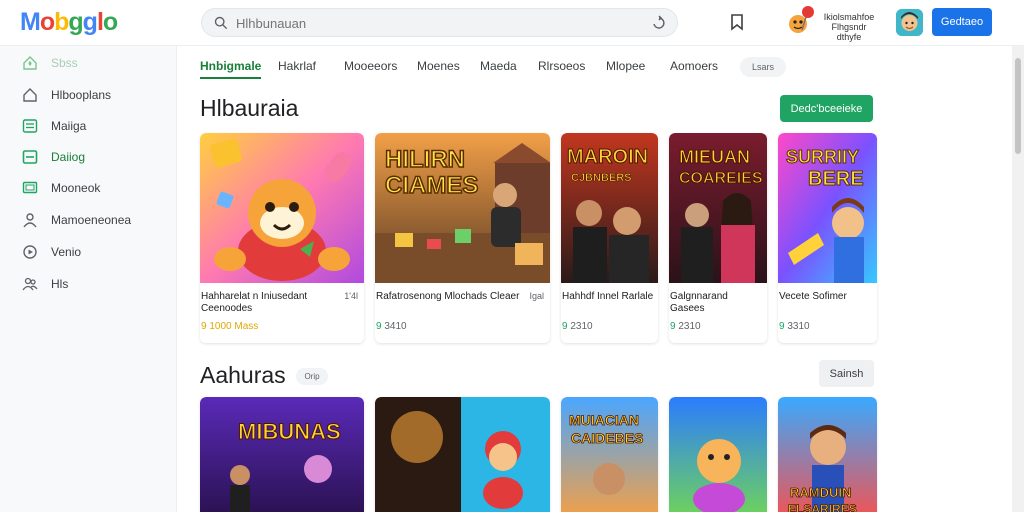 The height and width of the screenshot is (512, 1024). I want to click on sidebar-item-label: Mamoeneonea, so click(91, 220).